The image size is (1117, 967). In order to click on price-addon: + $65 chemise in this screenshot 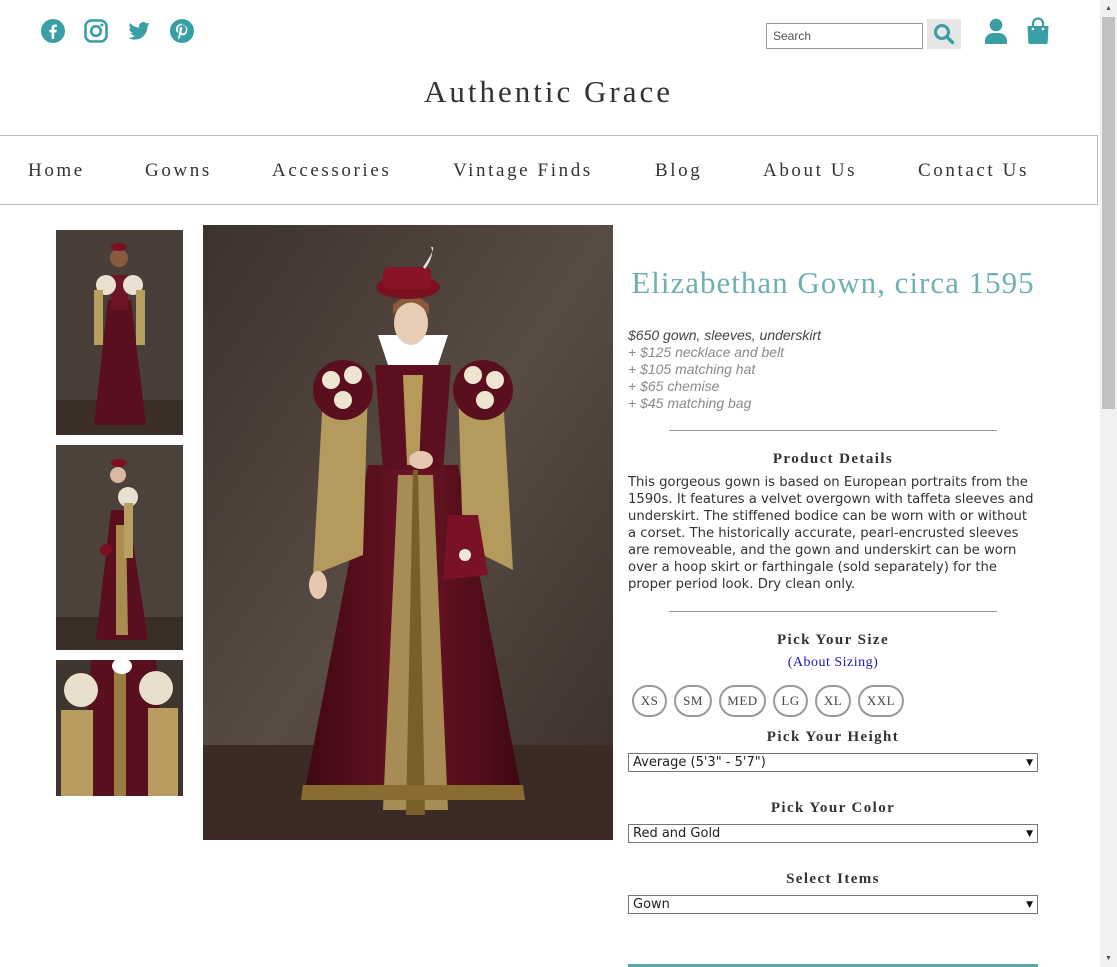, I will do `click(674, 386)`.